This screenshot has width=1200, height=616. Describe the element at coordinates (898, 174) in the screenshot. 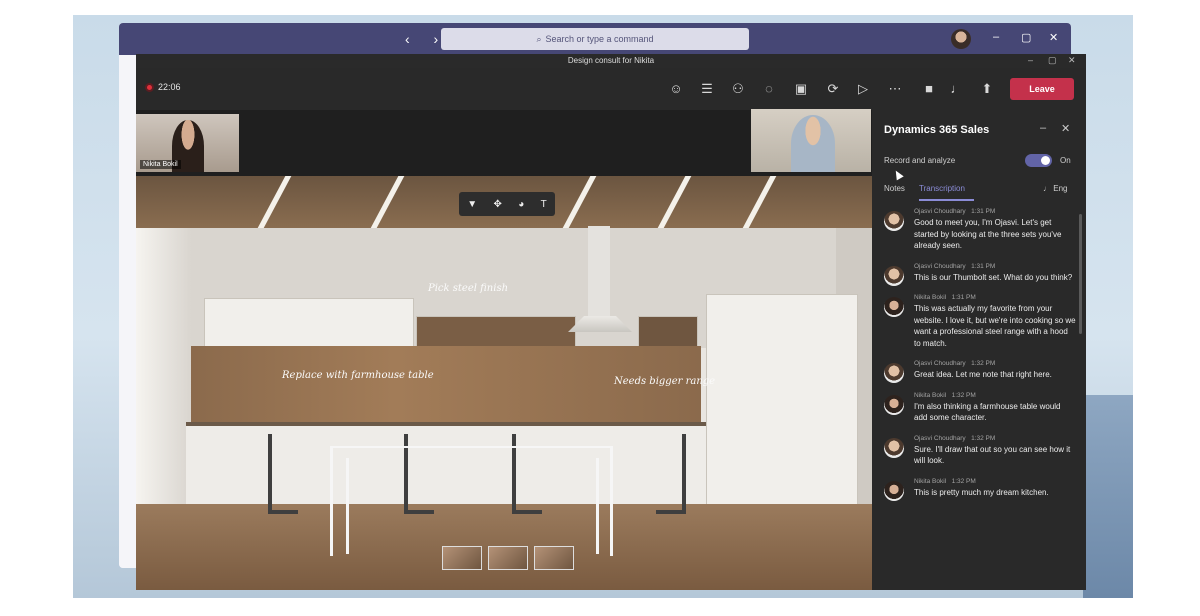

I see `mouse-cursor-icon` at that location.